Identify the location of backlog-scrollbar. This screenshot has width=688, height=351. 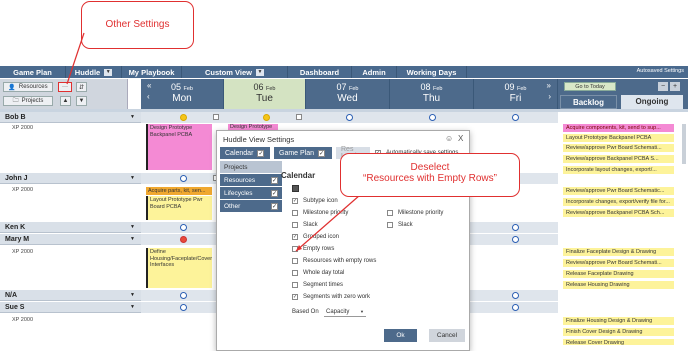
(684, 144).